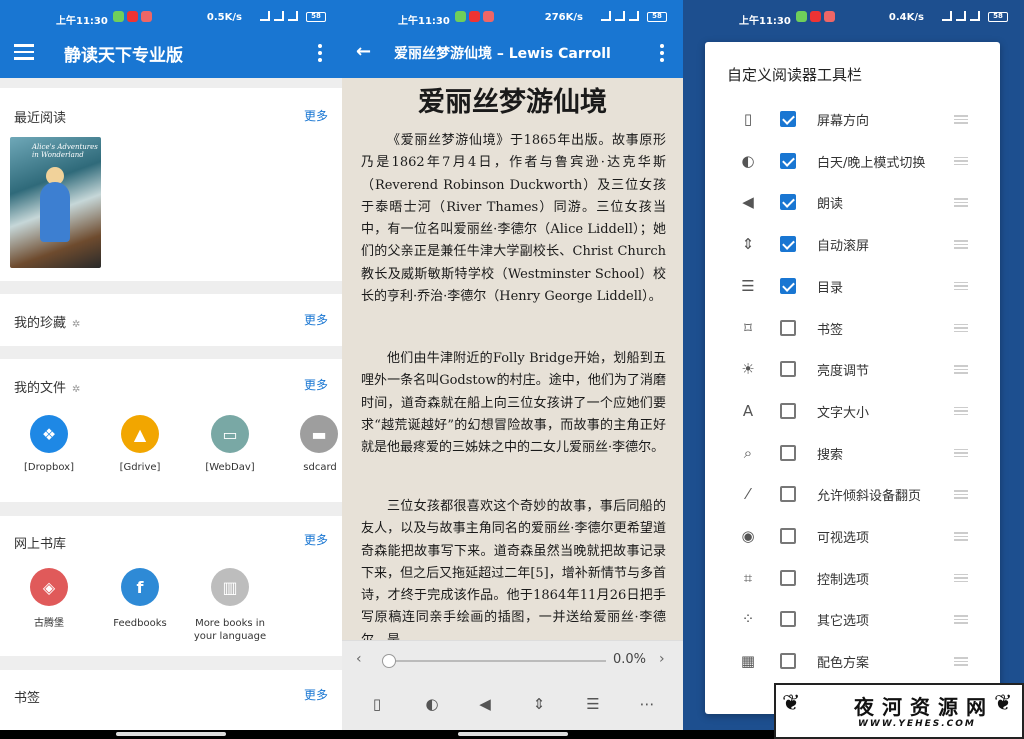 This screenshot has width=1024, height=739. I want to click on option-label: 其它选项, so click(843, 622).